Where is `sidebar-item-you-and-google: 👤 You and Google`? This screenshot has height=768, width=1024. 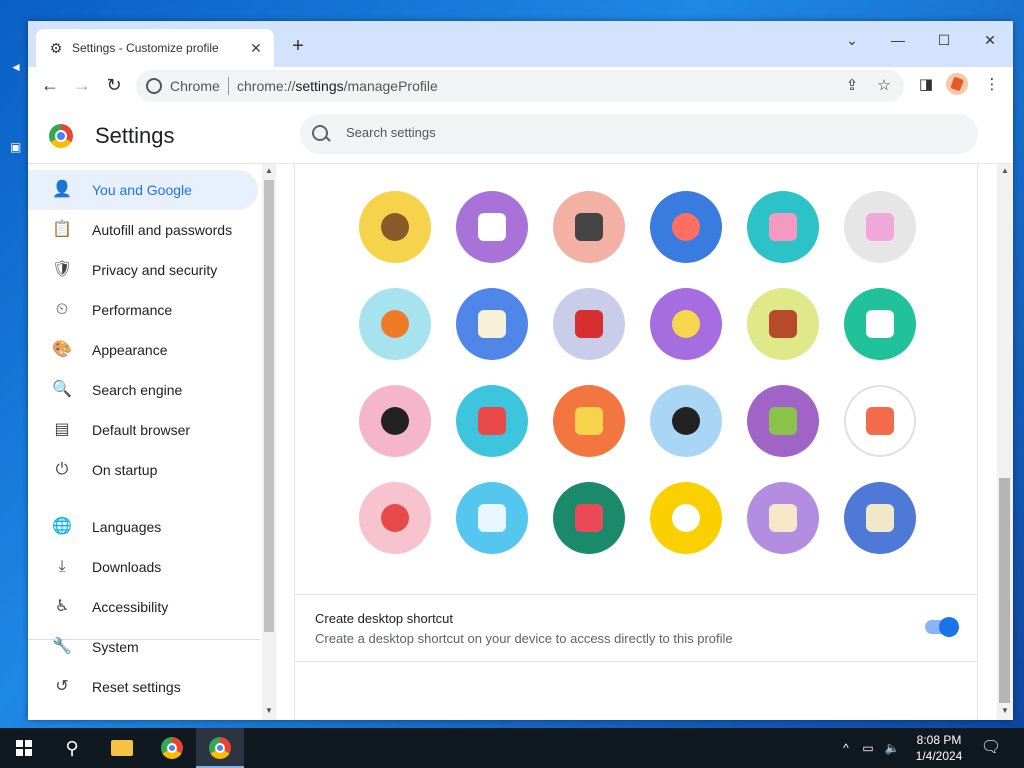
sidebar-item-you-and-google: 👤 You and Google is located at coordinates (143, 190).